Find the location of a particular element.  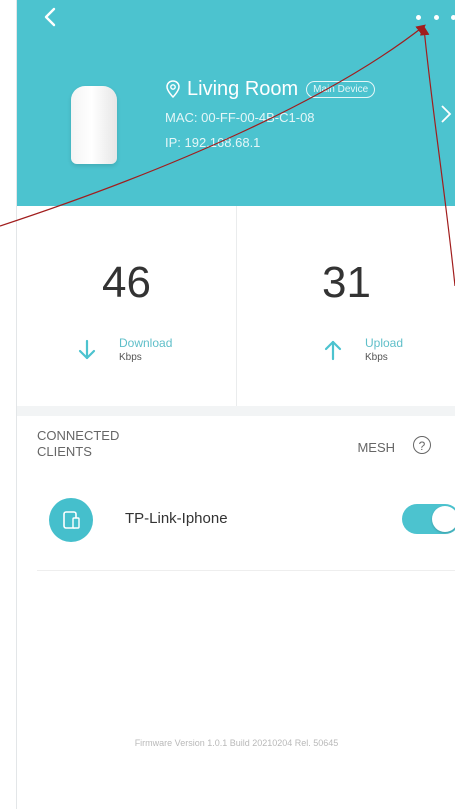

device-image is located at coordinates (94, 125).